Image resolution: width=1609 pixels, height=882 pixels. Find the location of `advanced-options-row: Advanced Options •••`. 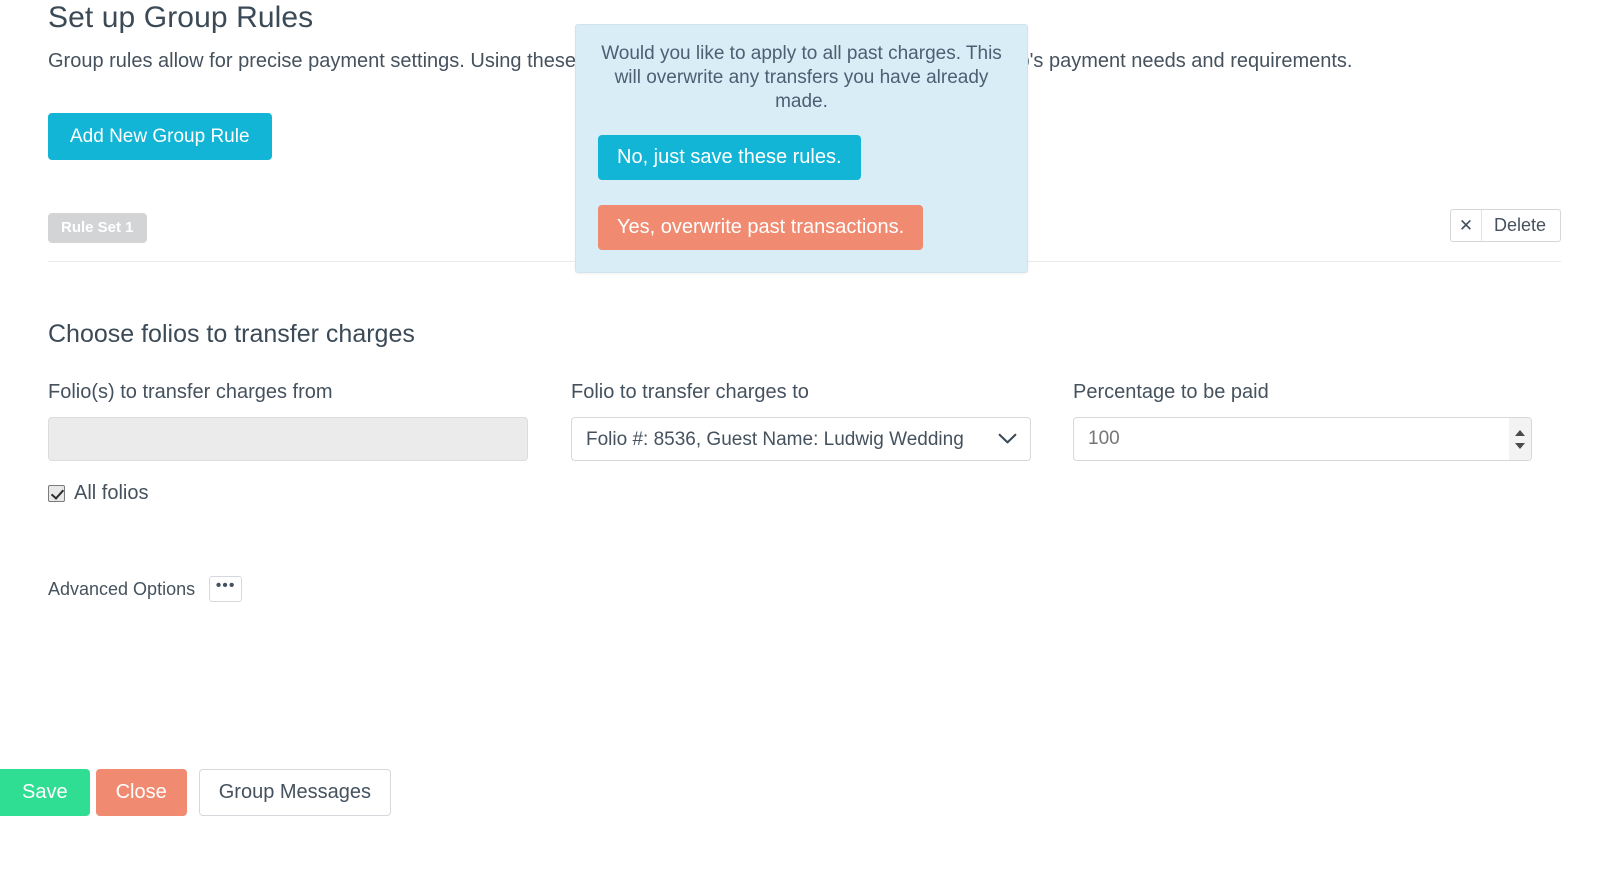

advanced-options-row: Advanced Options ••• is located at coordinates (145, 589).